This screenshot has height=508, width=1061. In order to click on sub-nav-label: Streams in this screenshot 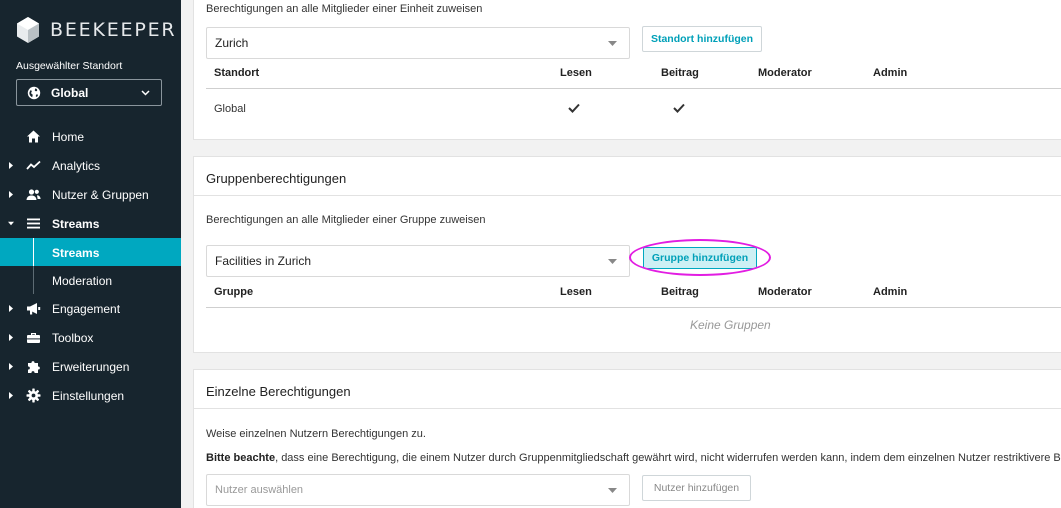, I will do `click(76, 253)`.